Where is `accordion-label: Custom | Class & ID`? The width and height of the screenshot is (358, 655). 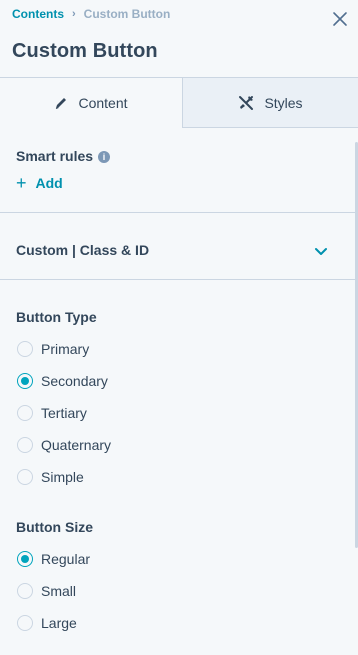 accordion-label: Custom | Class & ID is located at coordinates (83, 250).